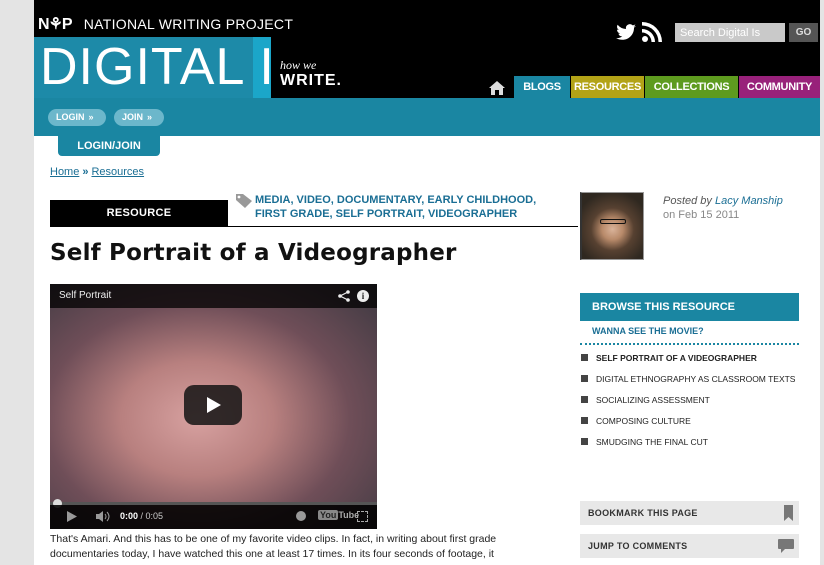 This screenshot has height=565, width=824. I want to click on list-item-label: SMUDGING THE FINAL CUT, so click(652, 442).